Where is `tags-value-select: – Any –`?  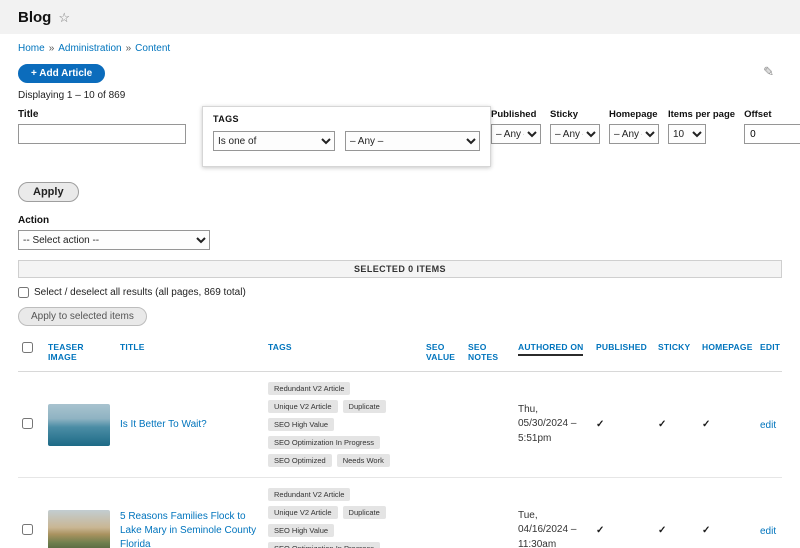
tags-value-select: – Any – is located at coordinates (412, 141).